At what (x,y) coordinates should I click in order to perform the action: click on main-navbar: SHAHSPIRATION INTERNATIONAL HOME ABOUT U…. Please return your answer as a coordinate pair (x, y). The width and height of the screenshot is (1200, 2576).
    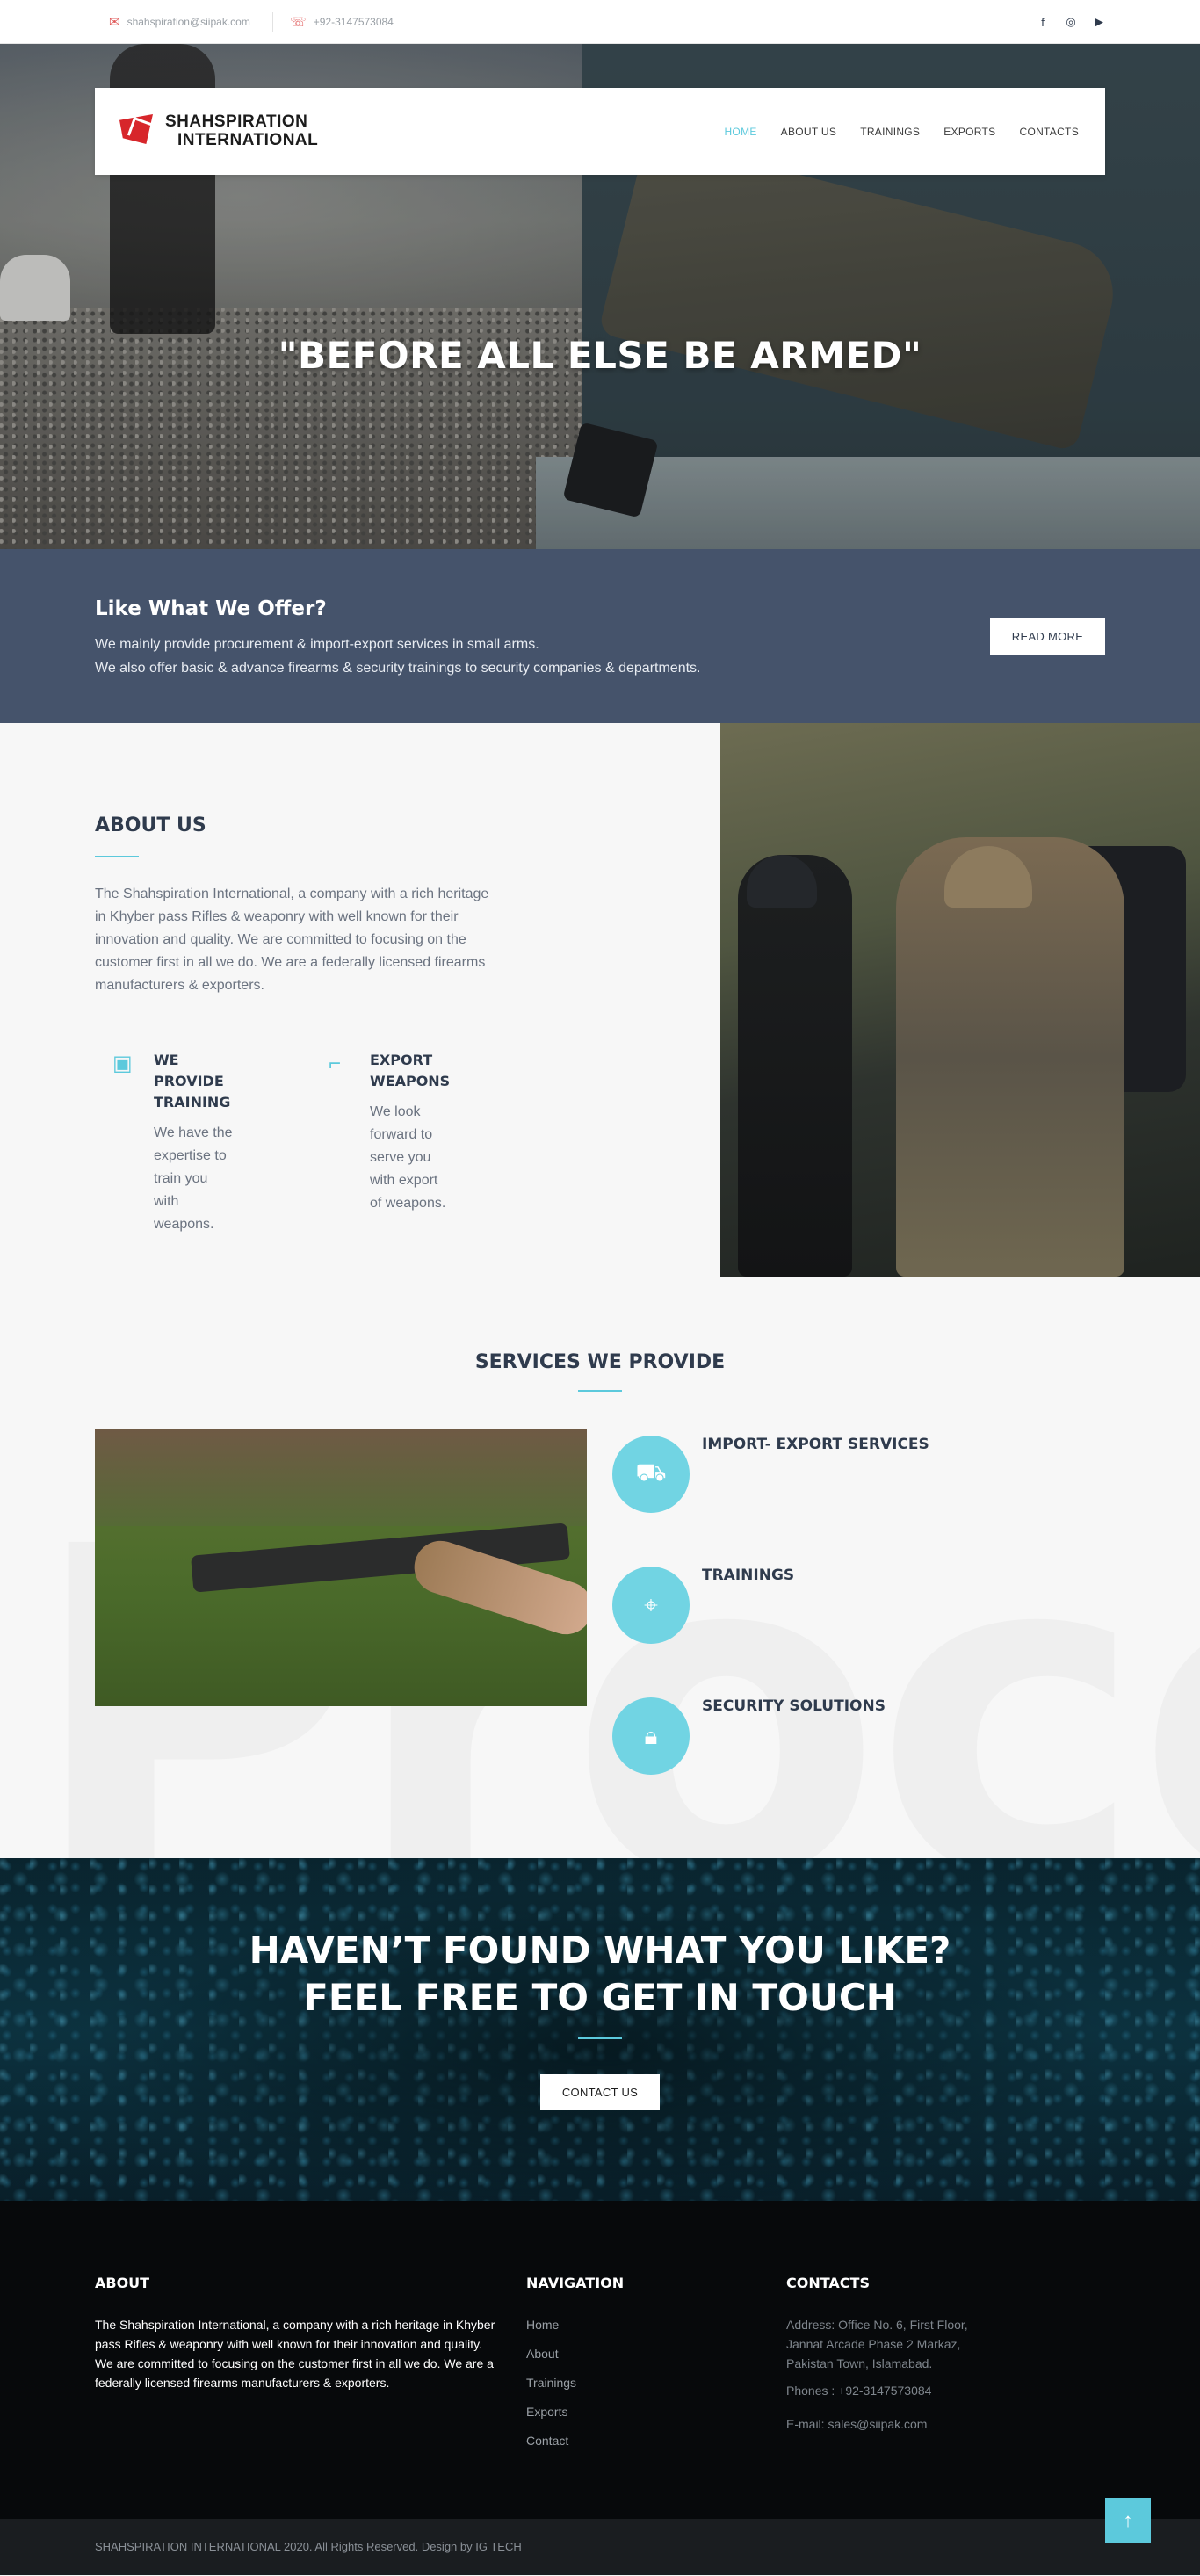
    Looking at the image, I should click on (600, 131).